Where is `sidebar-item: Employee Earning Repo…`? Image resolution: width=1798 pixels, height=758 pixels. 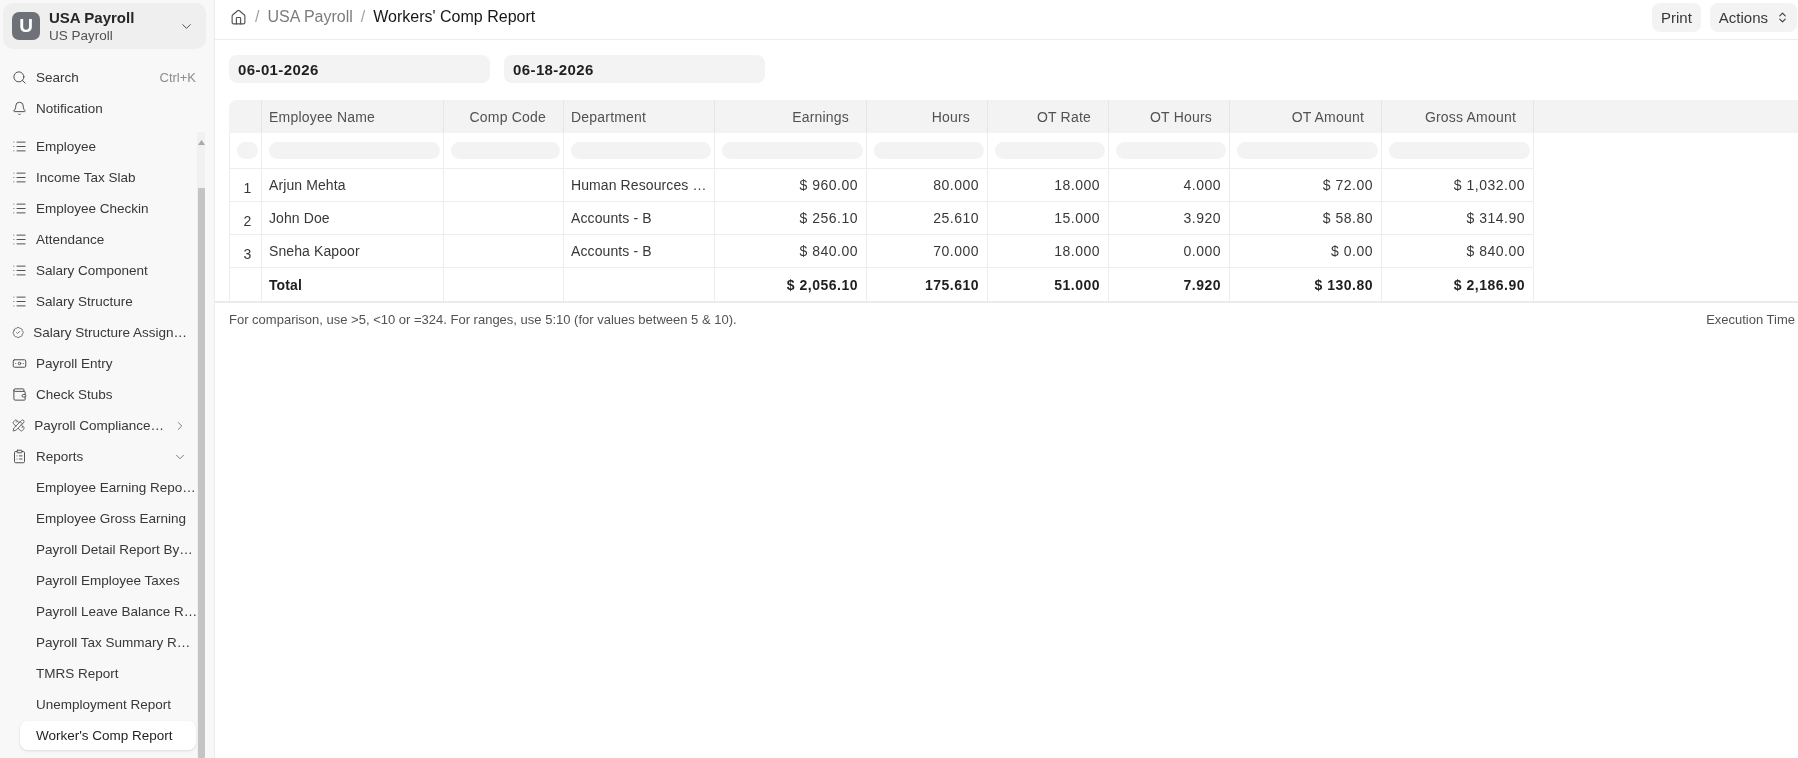 sidebar-item: Employee Earning Repo… is located at coordinates (108, 487).